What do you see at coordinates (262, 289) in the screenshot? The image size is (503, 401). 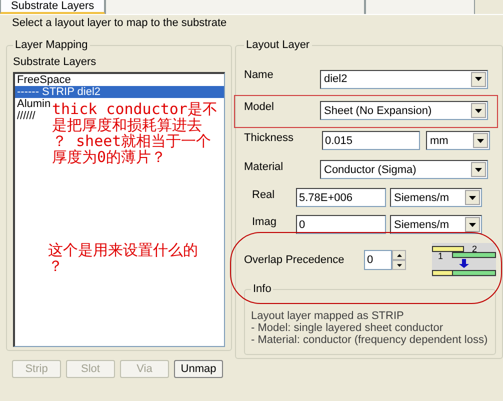 I see `group-title: Info` at bounding box center [262, 289].